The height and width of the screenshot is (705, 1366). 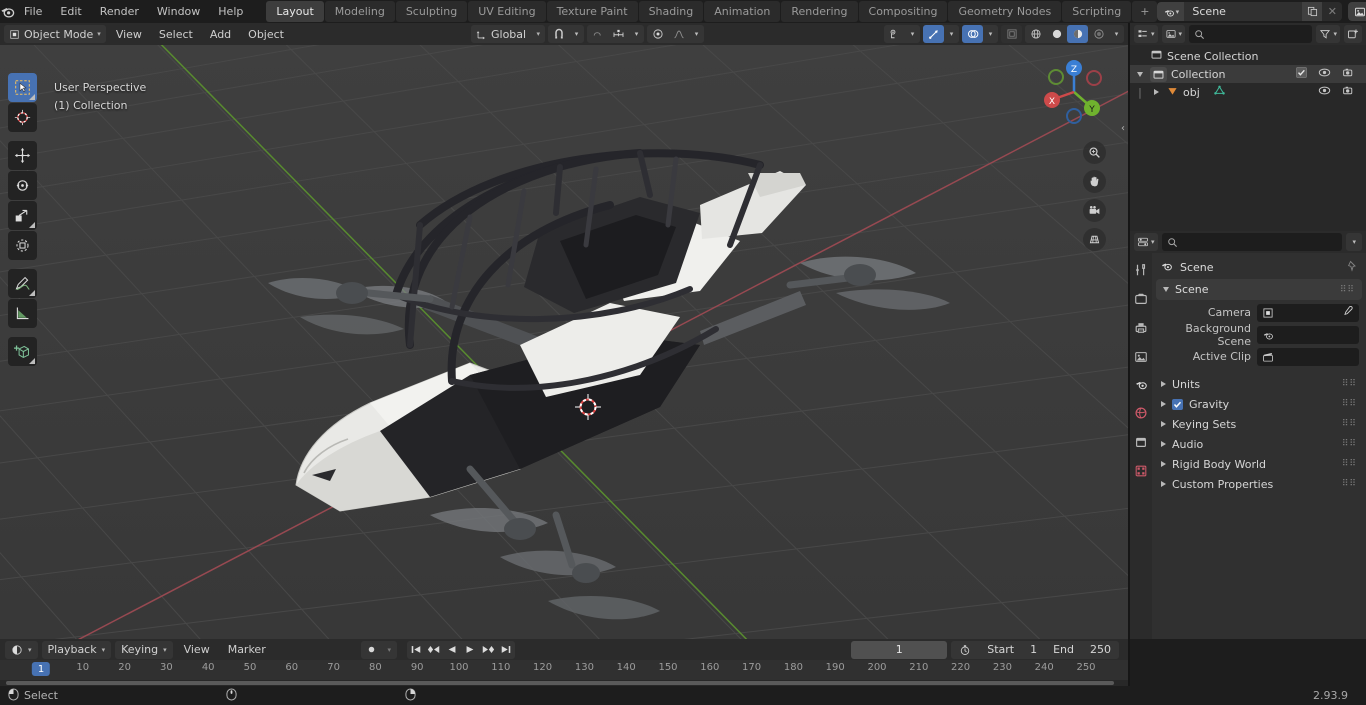 I want to click on render-tab-icon, so click(x=1141, y=299).